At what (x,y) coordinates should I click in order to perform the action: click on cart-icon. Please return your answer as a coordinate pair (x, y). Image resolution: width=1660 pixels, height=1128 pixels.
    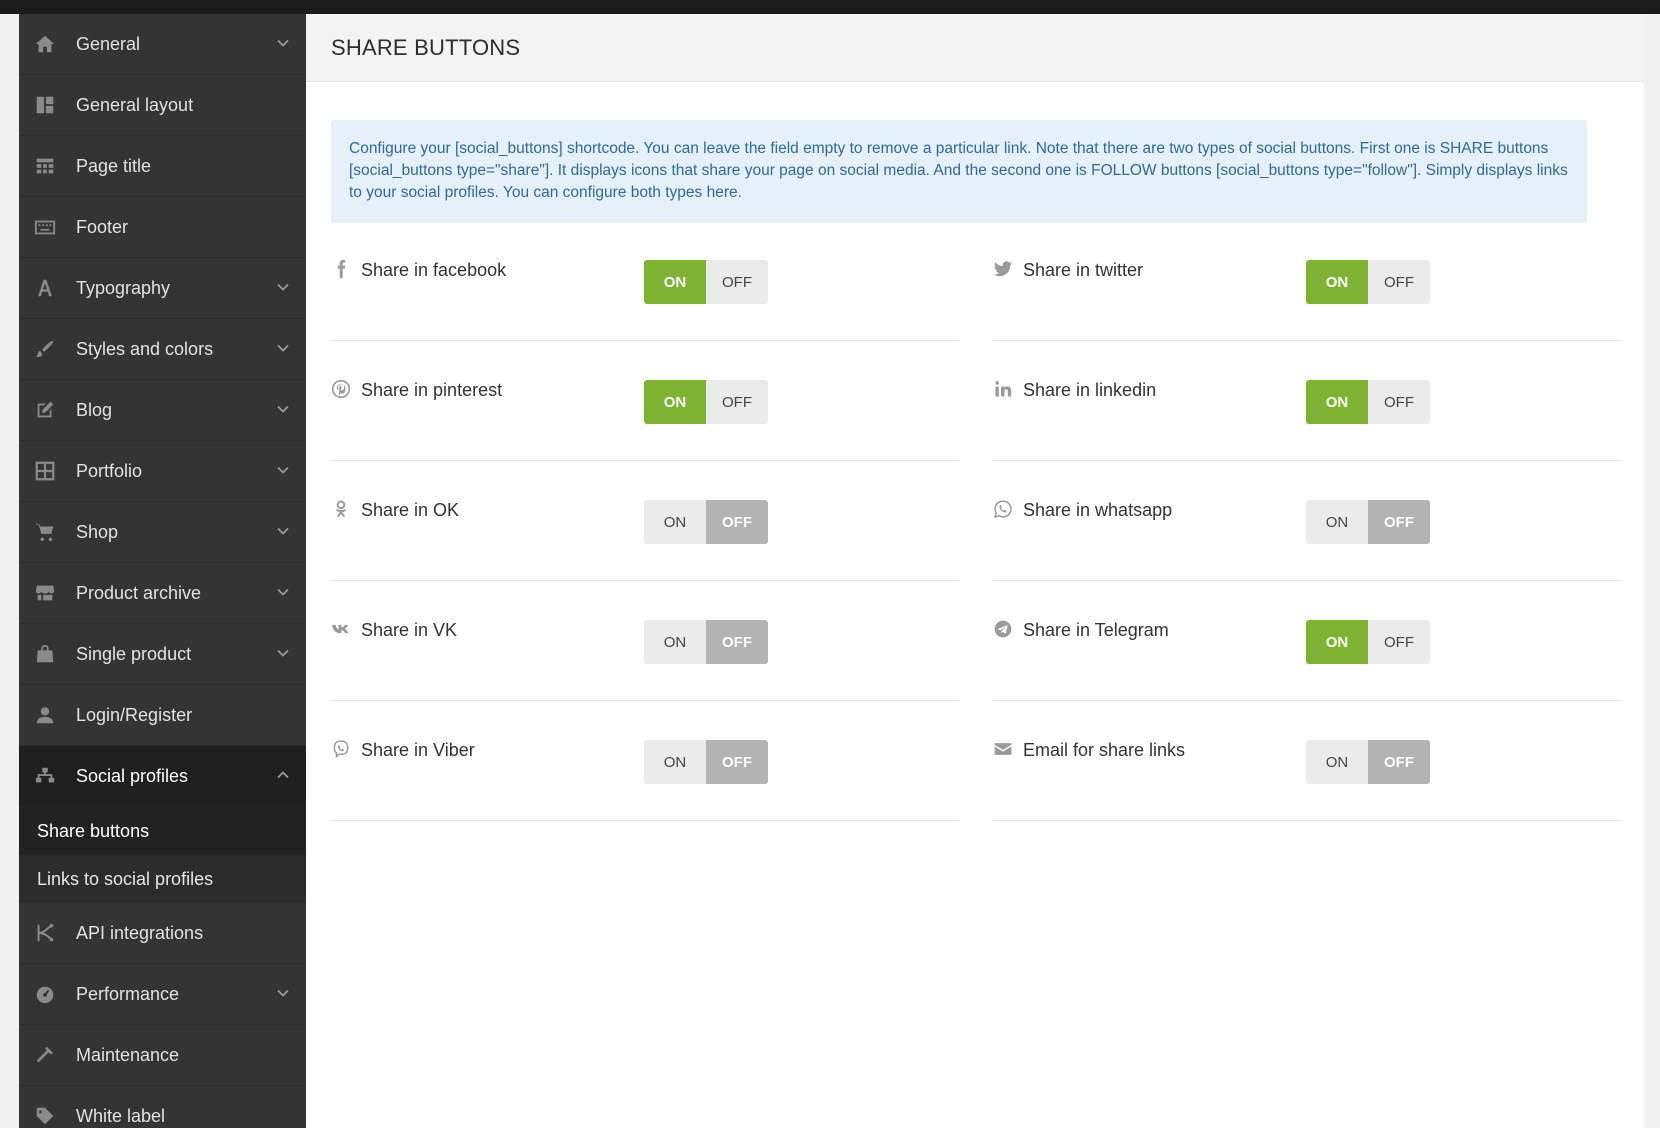
    Looking at the image, I should click on (45, 532).